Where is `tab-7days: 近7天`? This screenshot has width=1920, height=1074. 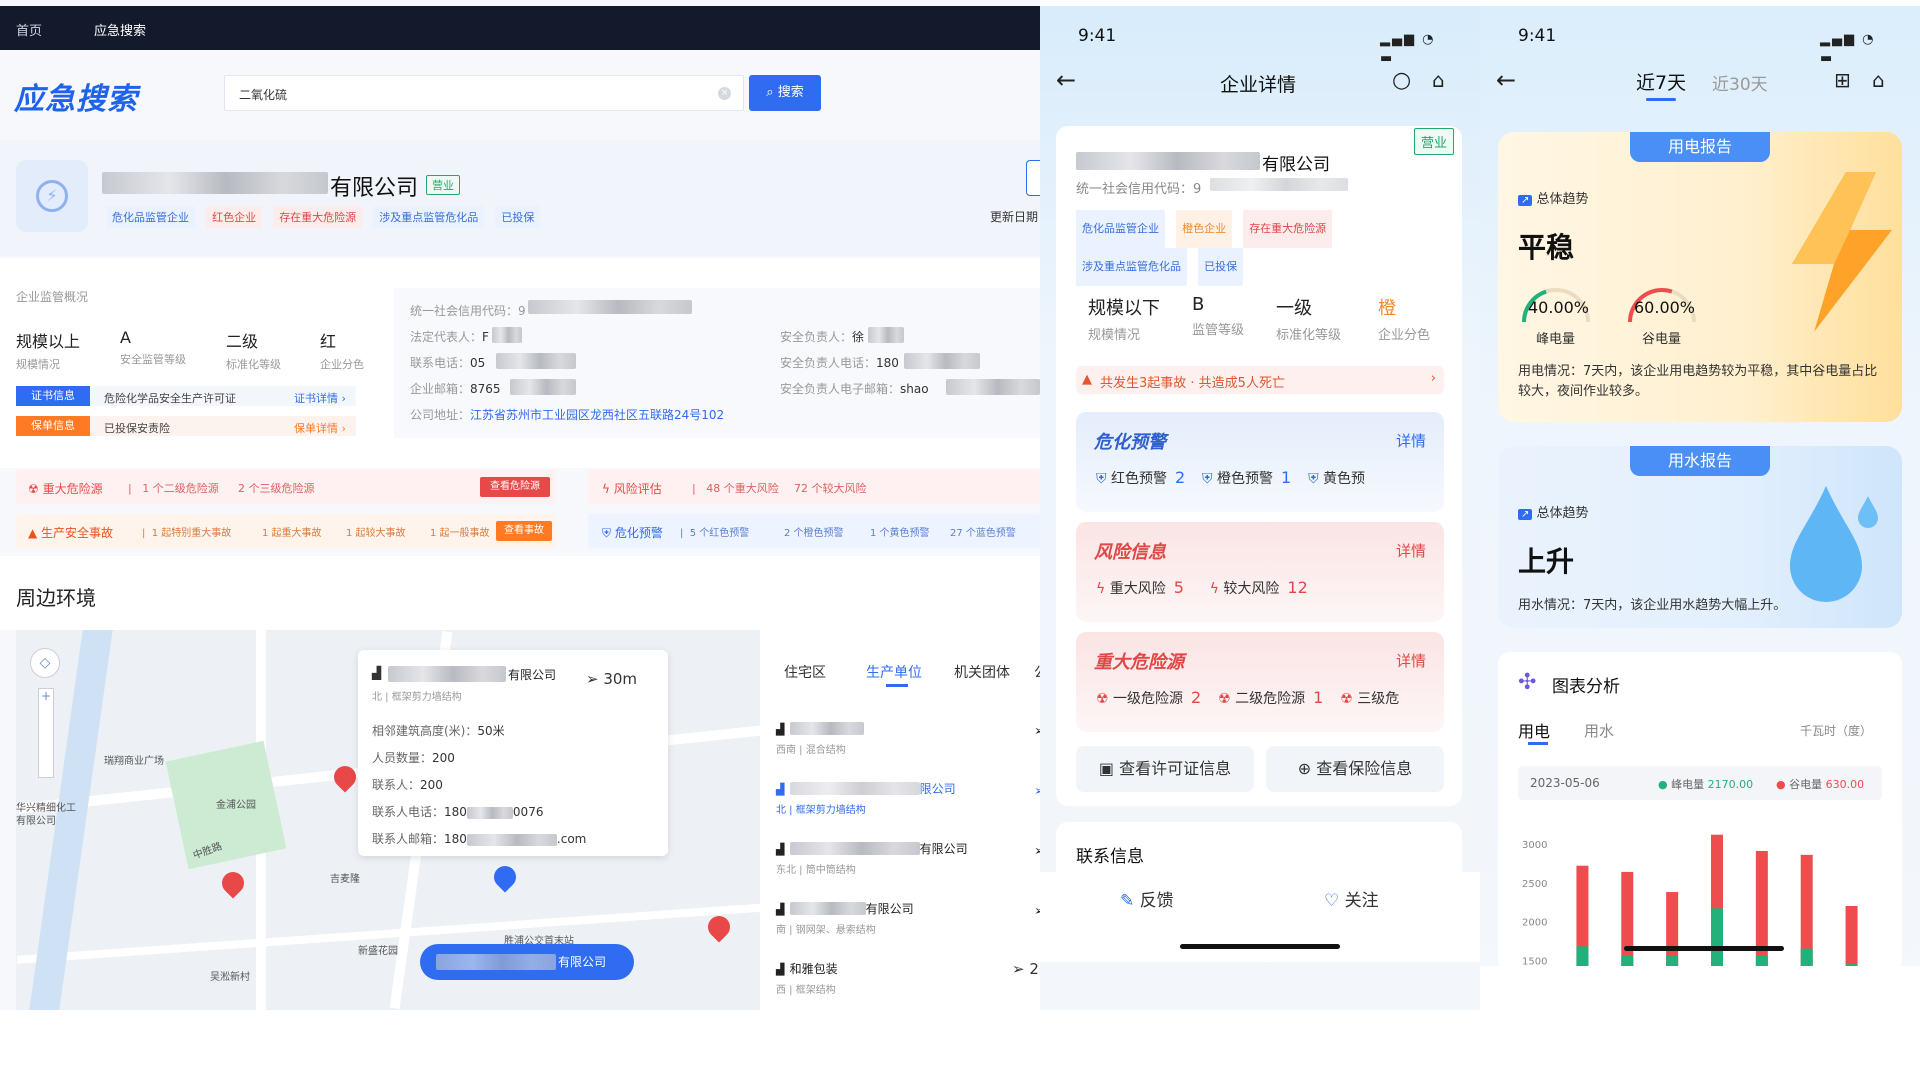
tab-7days: 近7天 is located at coordinates (1661, 81).